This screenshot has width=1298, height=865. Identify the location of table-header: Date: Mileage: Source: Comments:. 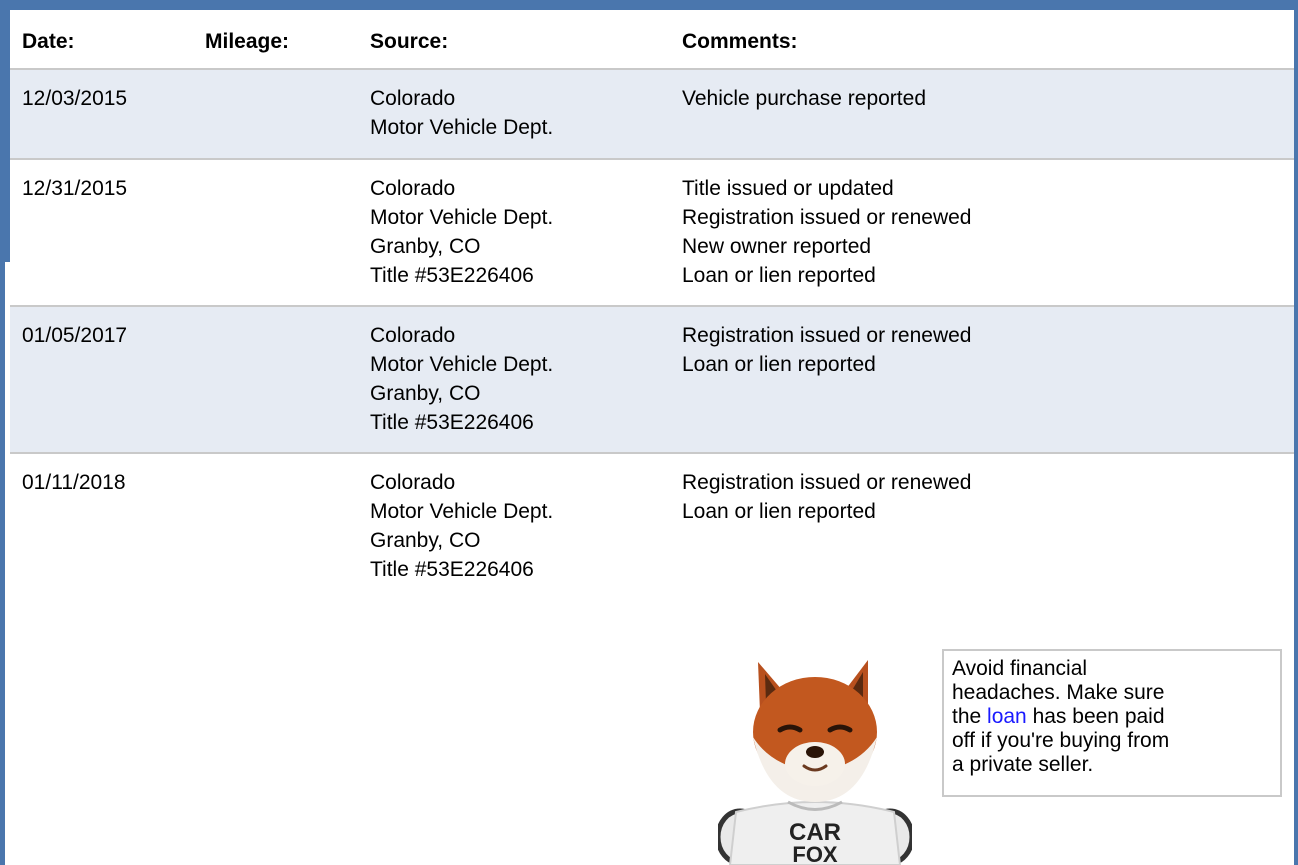
(652, 40).